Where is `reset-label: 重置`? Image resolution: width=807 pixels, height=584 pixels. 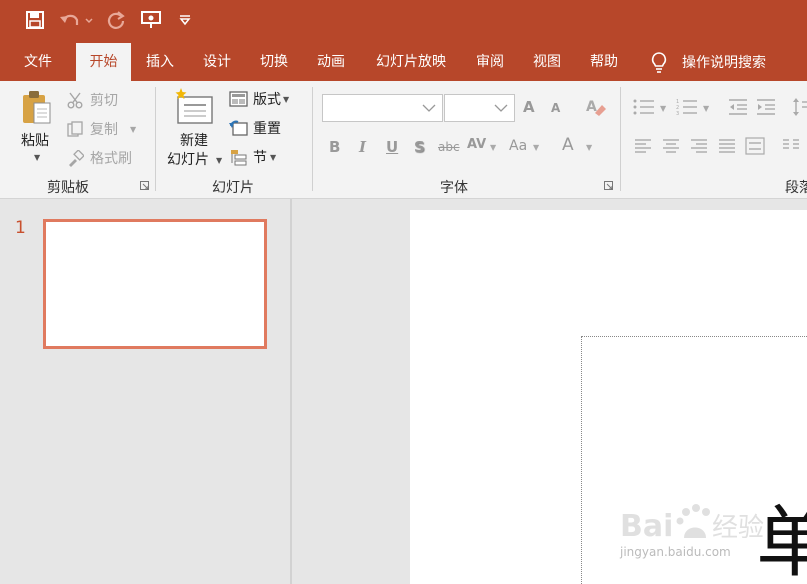
reset-label: 重置 is located at coordinates (267, 129).